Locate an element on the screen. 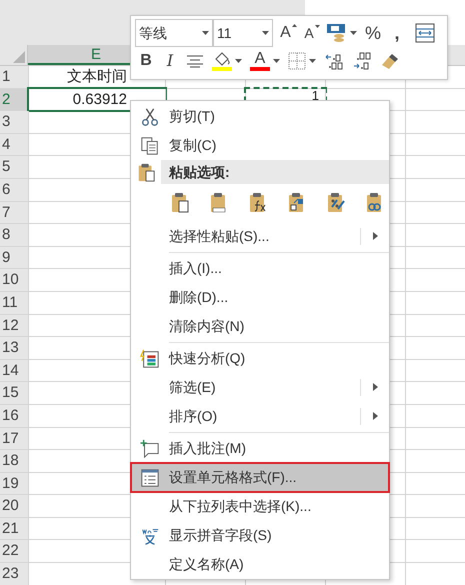 The height and width of the screenshot is (585, 465). comma-button: , is located at coordinates (397, 33).